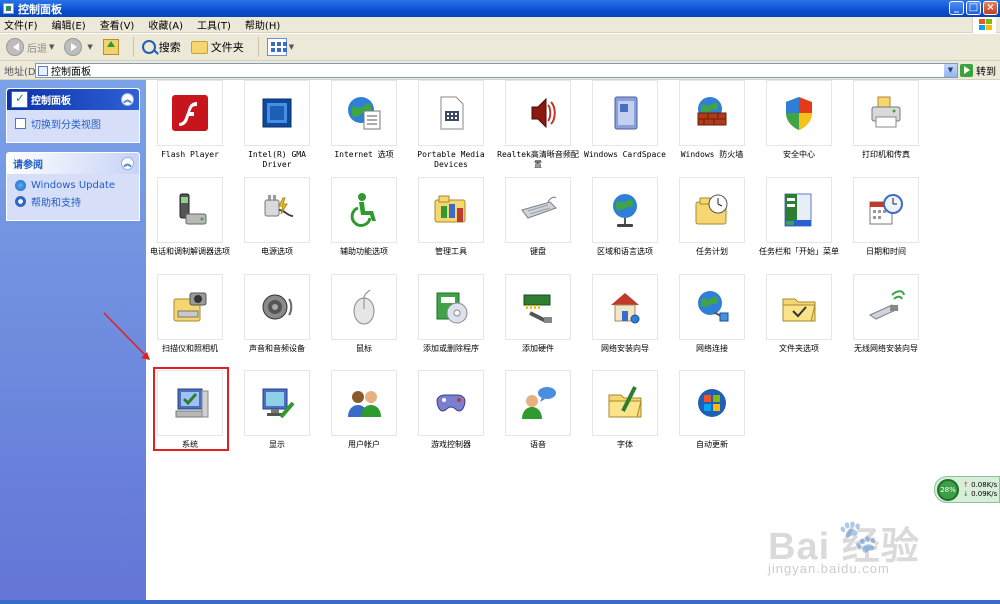  I want to click on category-view-icon, so click(20, 123).